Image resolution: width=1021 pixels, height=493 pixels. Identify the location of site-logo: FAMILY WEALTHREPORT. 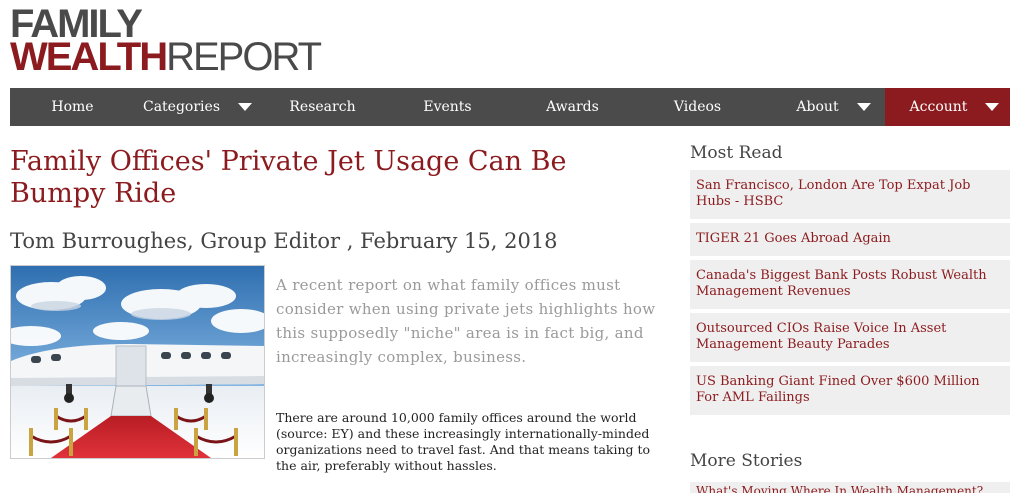
(166, 40).